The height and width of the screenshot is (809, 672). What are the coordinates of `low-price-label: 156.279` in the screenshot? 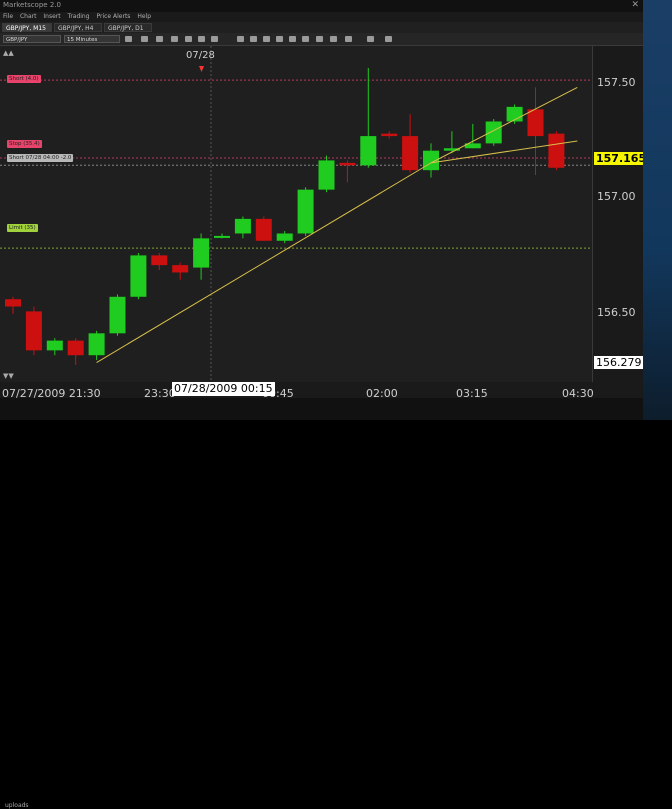 It's located at (619, 362).